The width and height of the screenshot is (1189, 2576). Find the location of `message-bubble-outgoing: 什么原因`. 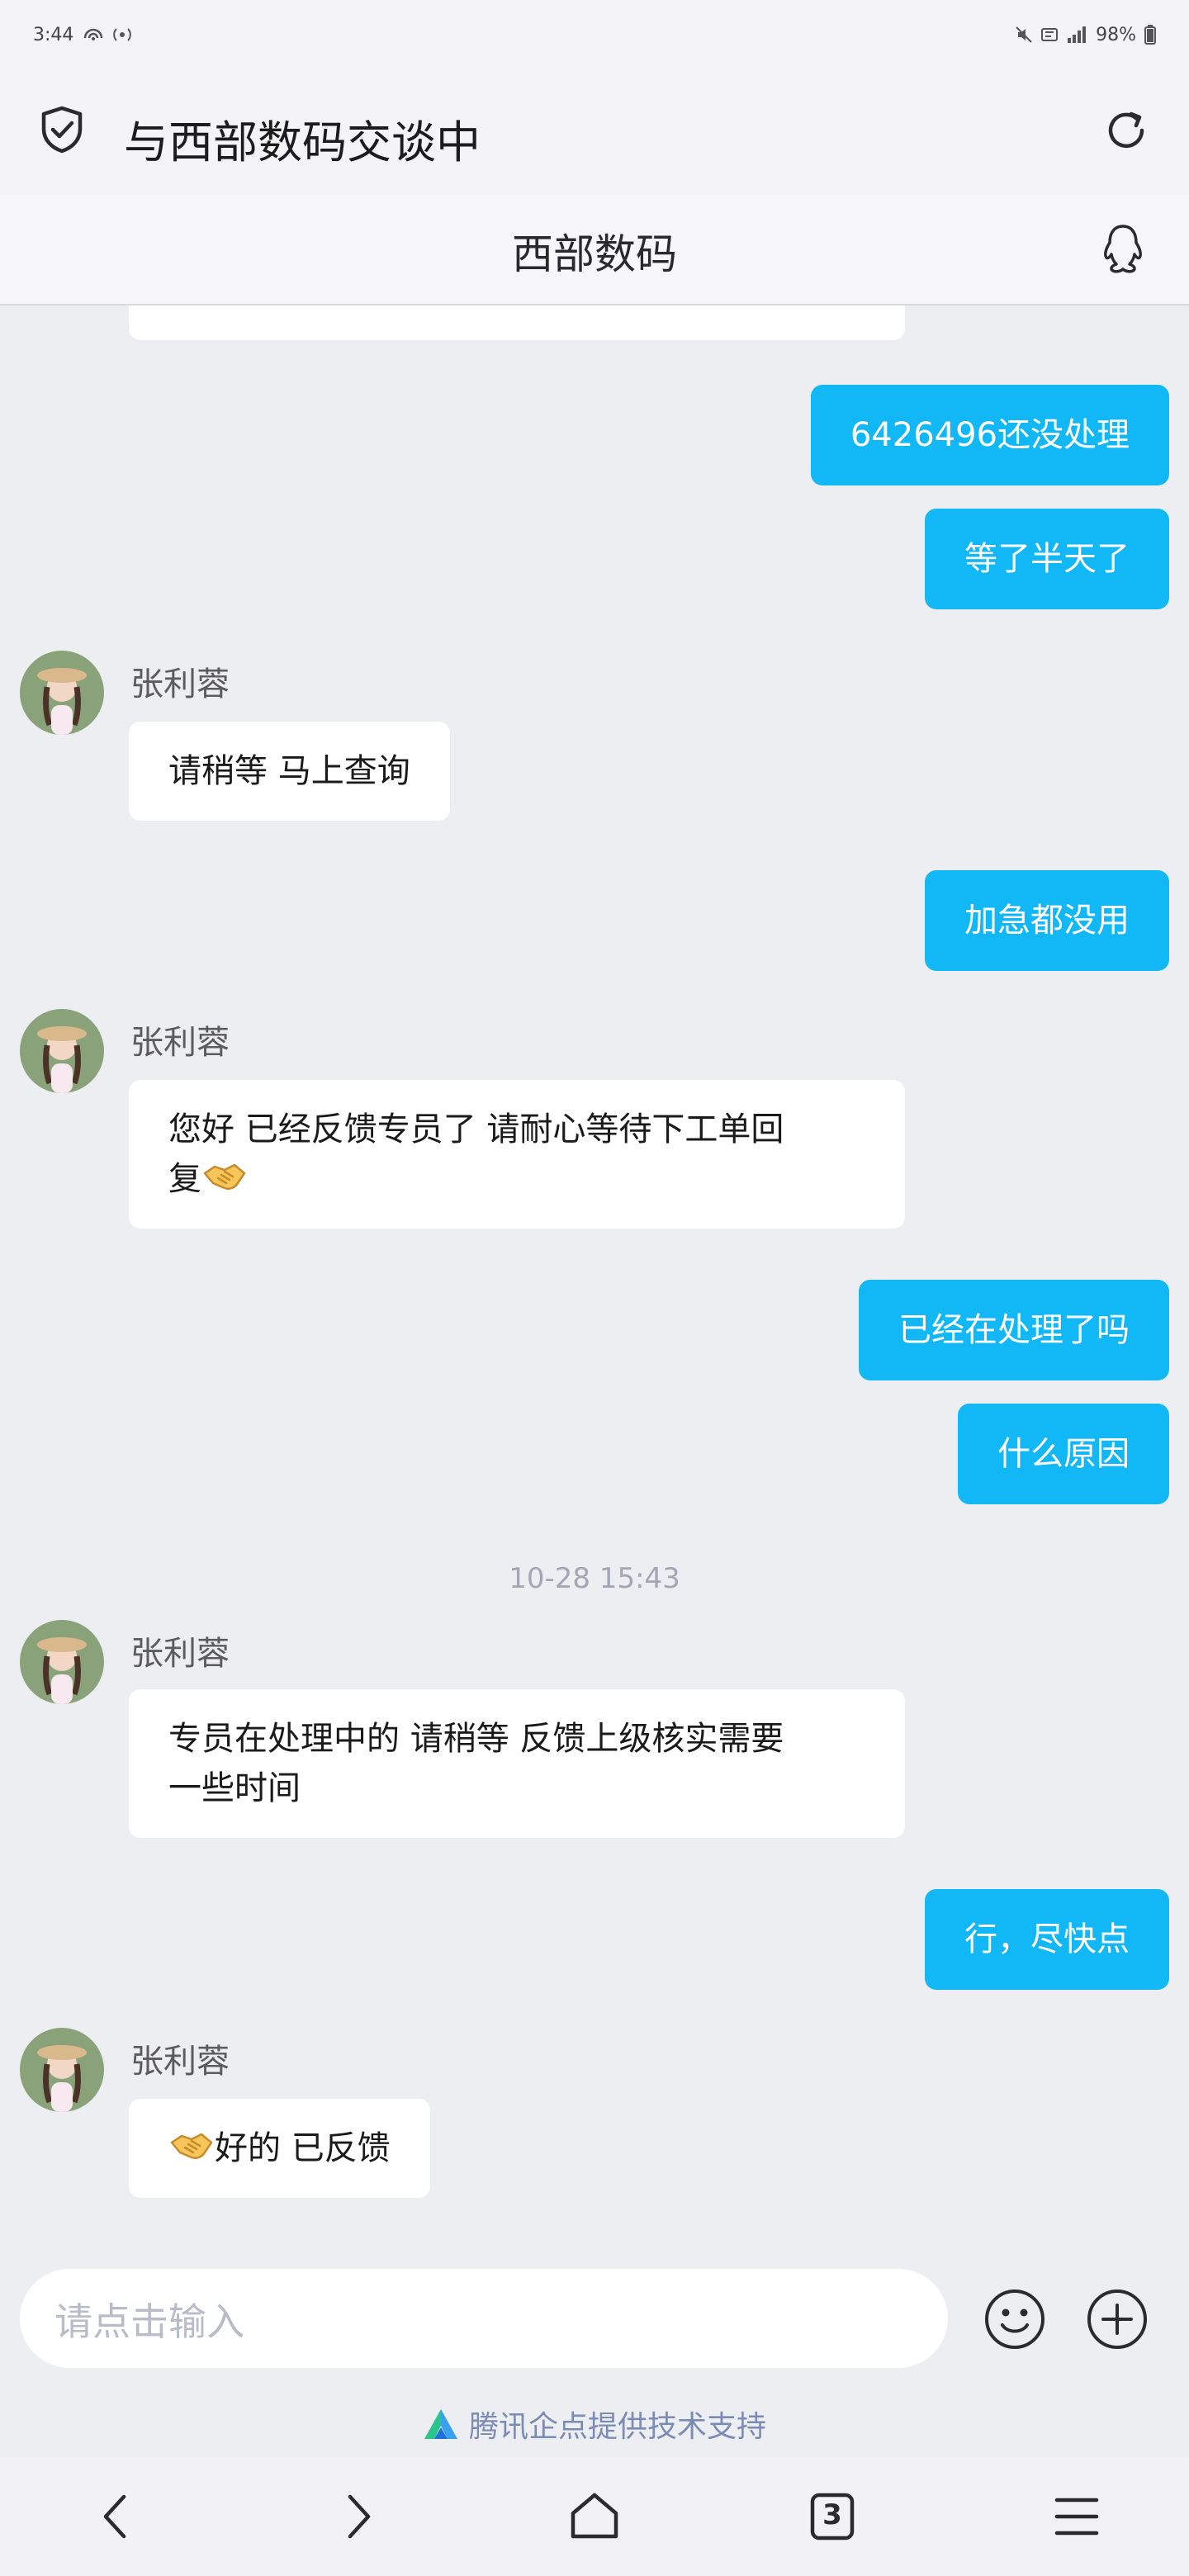

message-bubble-outgoing: 什么原因 is located at coordinates (1063, 1454).